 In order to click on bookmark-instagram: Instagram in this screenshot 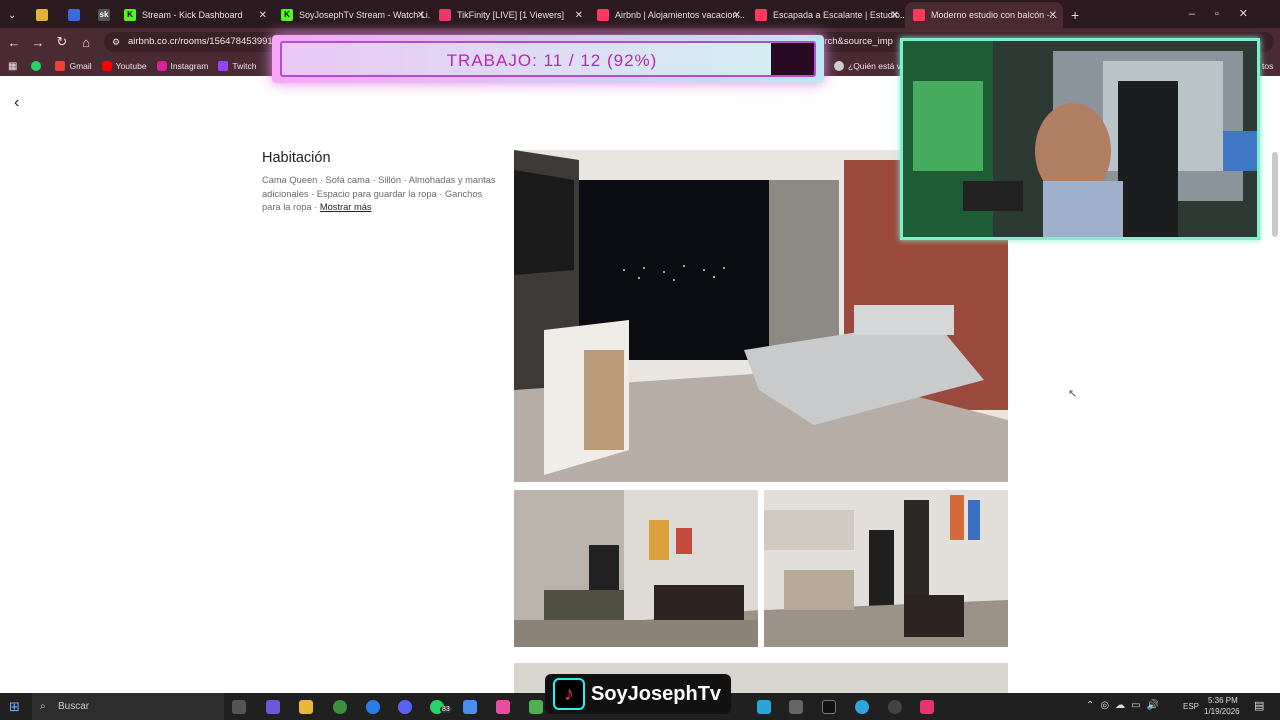, I will do `click(182, 66)`.